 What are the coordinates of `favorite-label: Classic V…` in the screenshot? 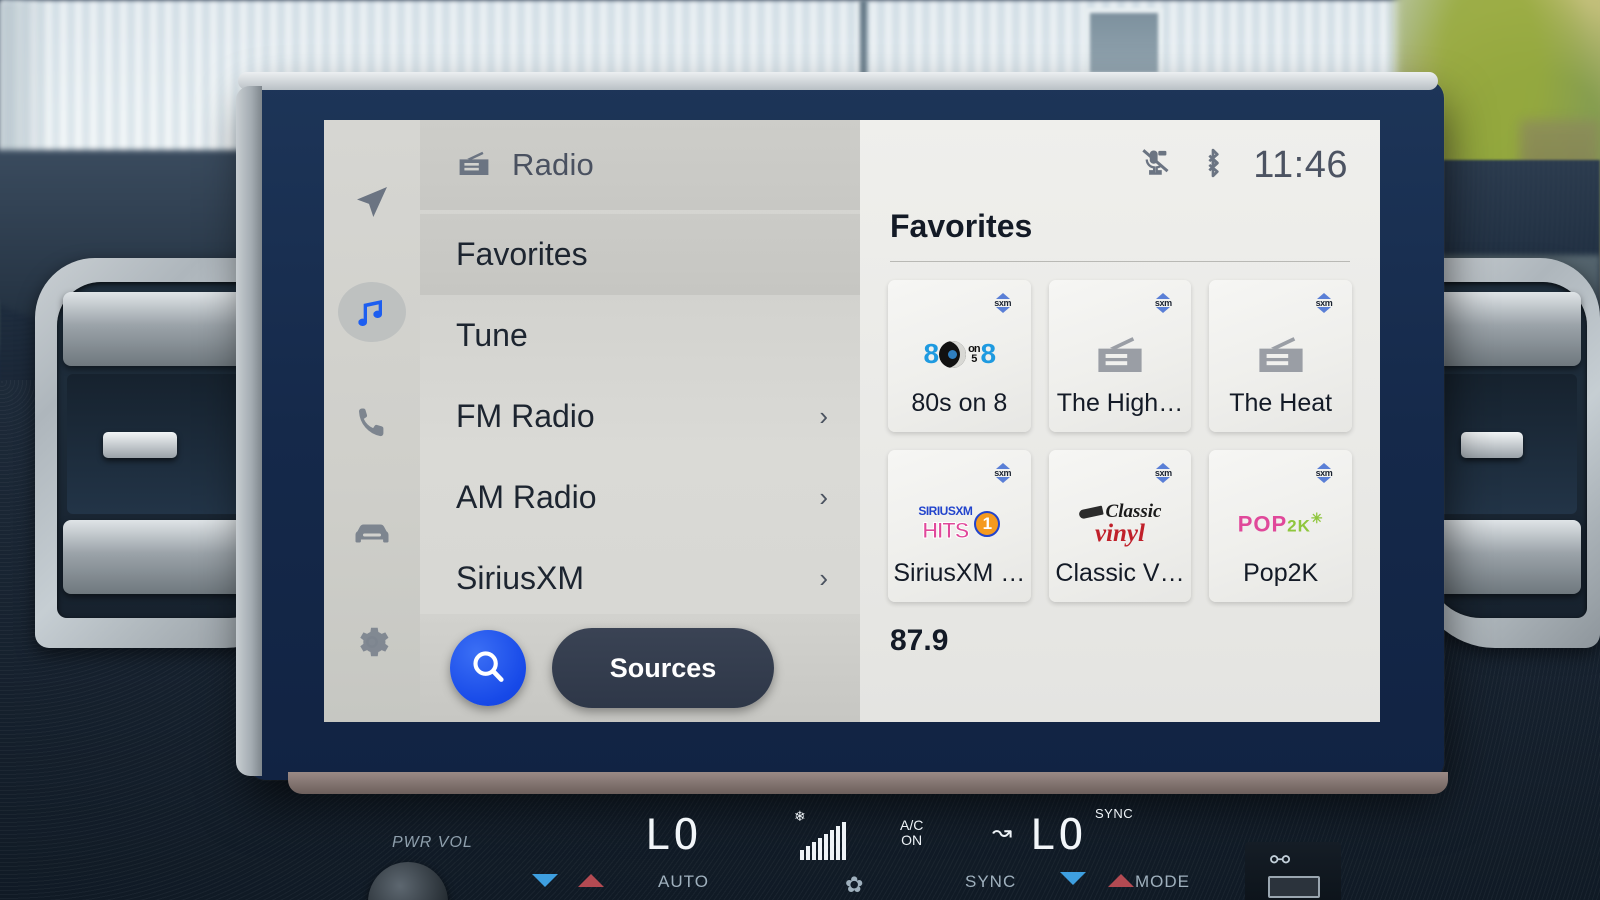 It's located at (1120, 573).